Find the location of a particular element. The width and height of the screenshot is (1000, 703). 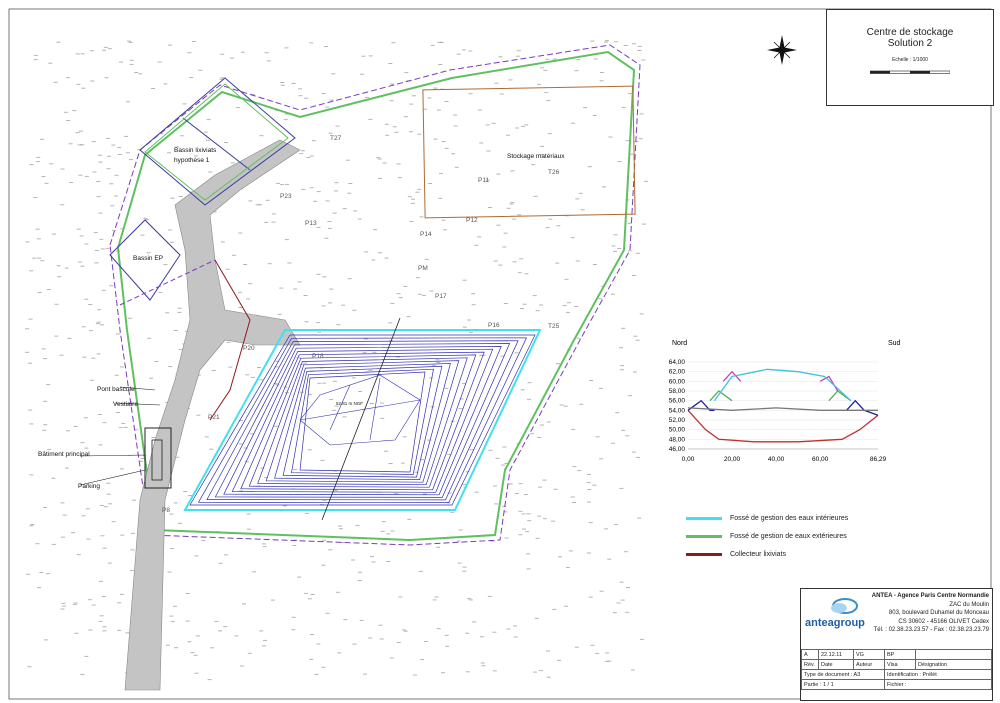

contour-line is located at coordinates (362, 421).